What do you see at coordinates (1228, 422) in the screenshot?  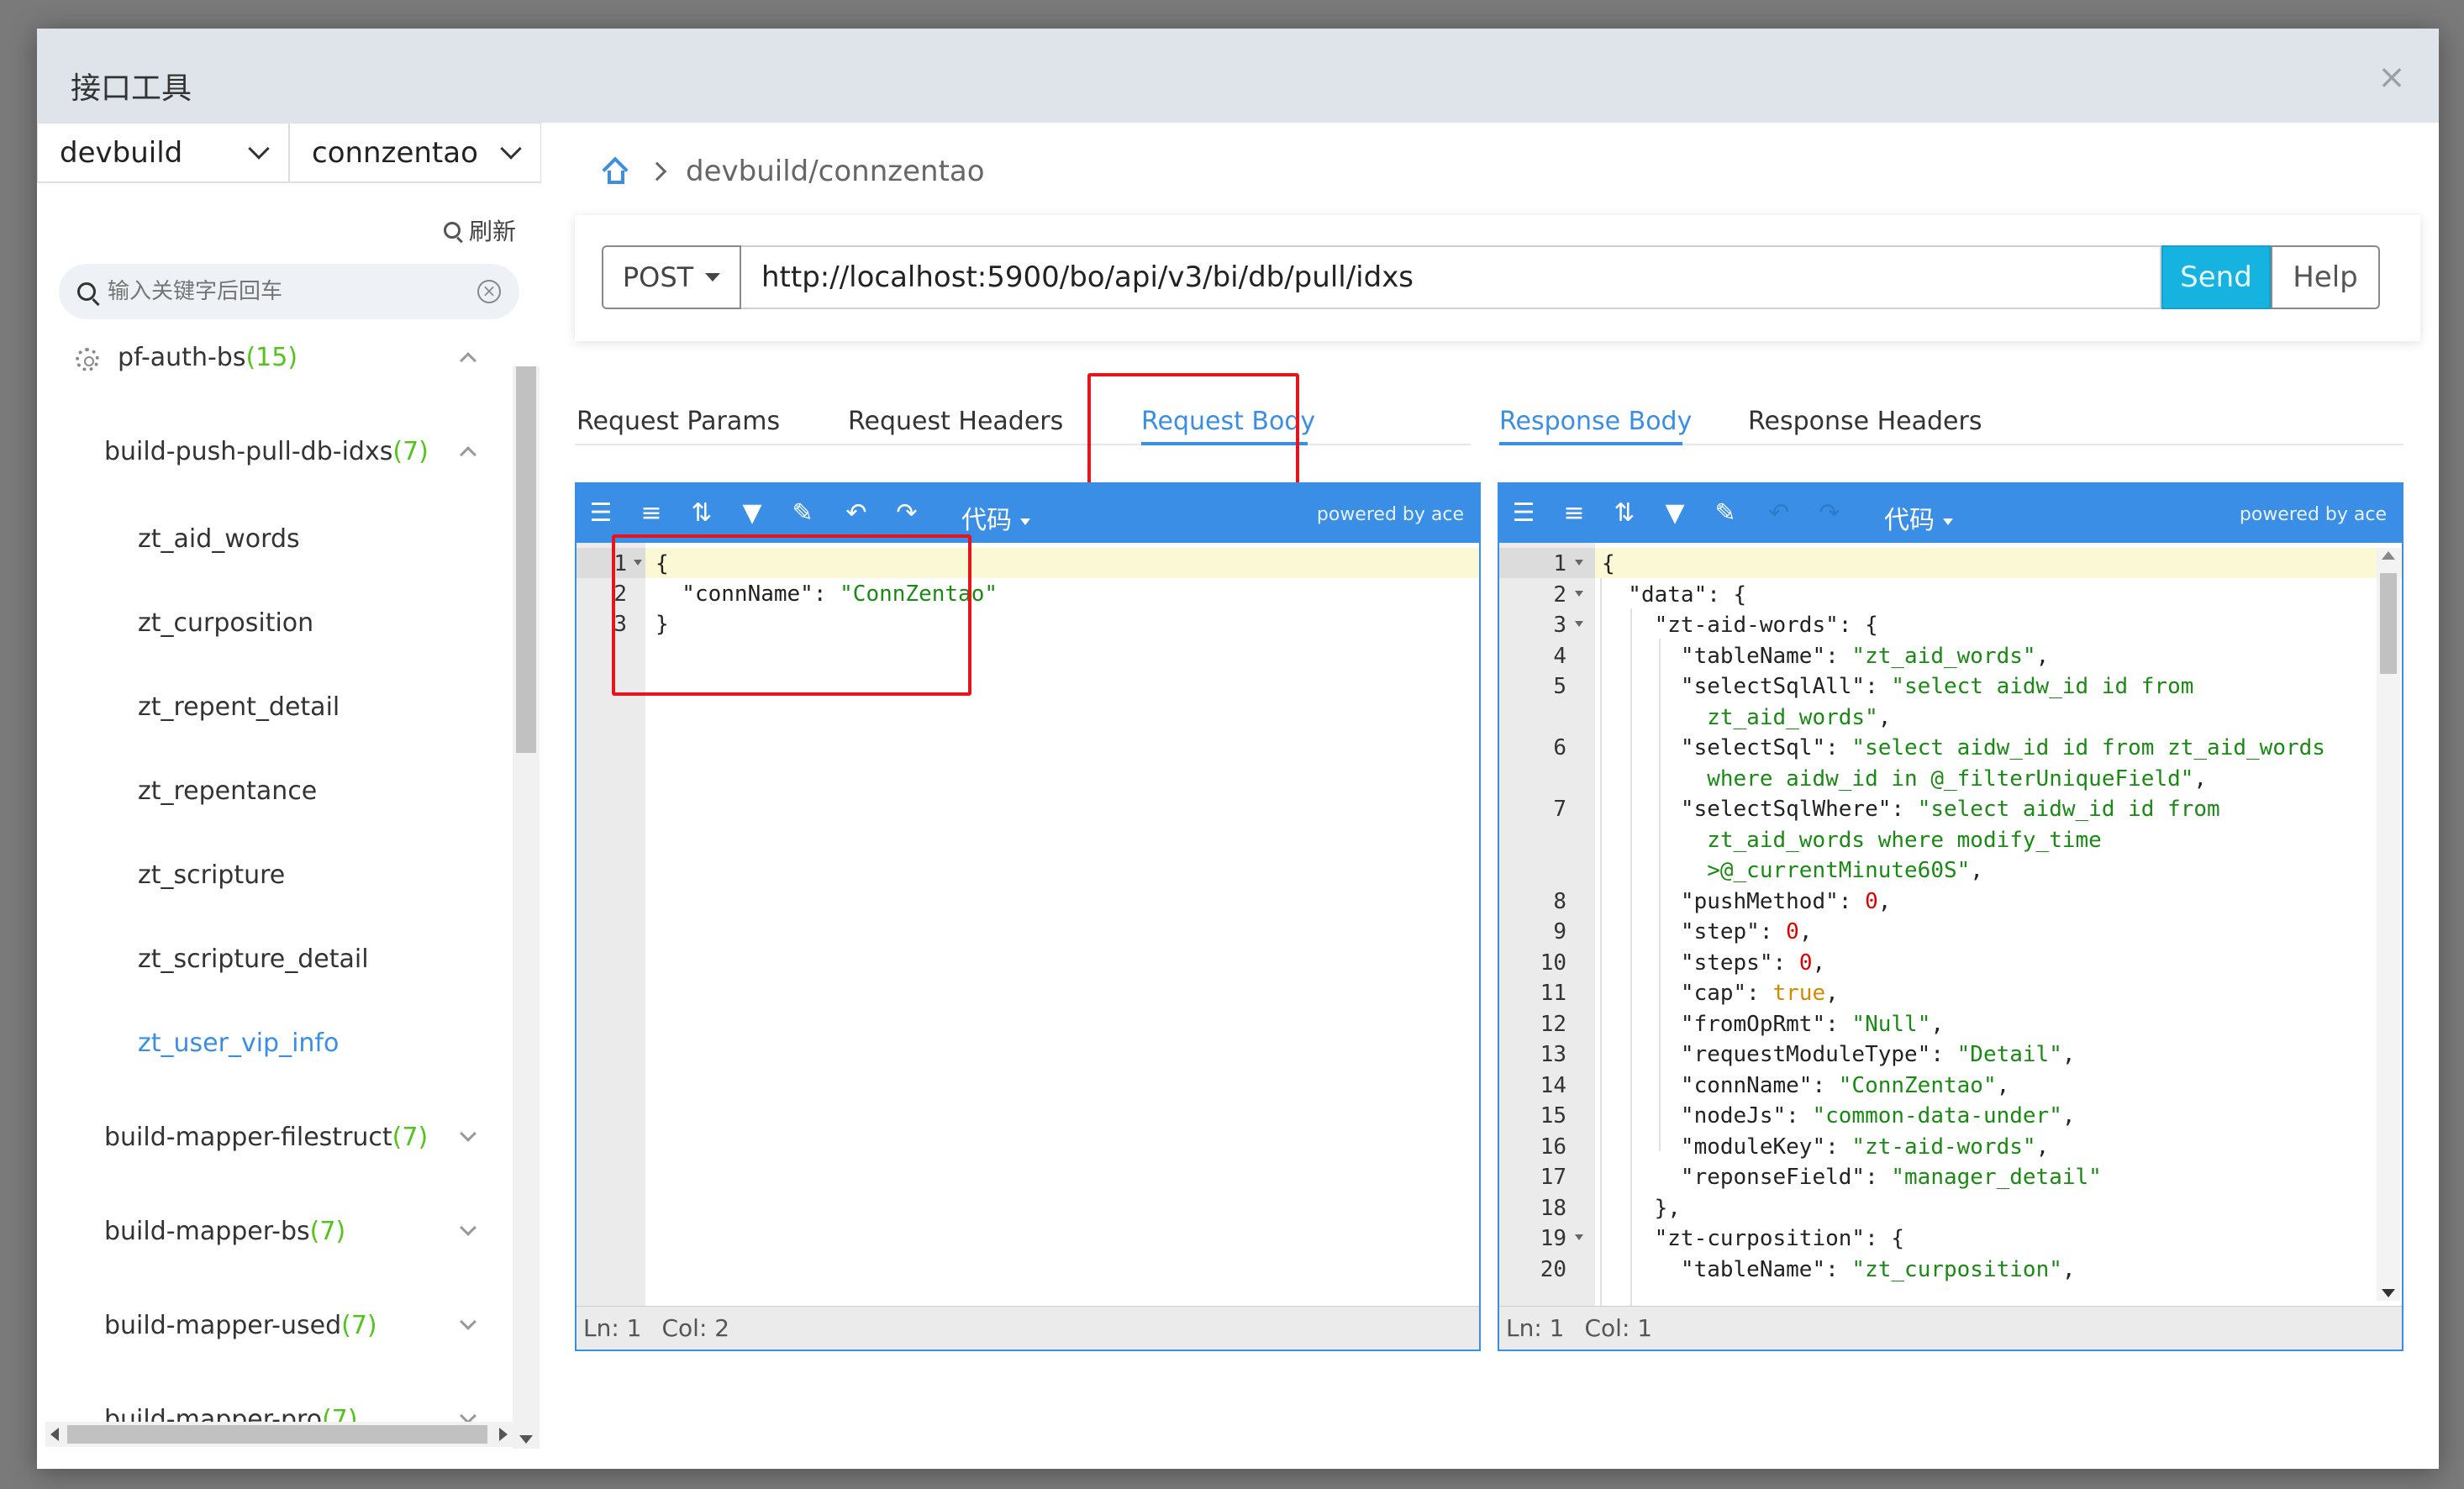 I see `tab-request-body: Request Body` at bounding box center [1228, 422].